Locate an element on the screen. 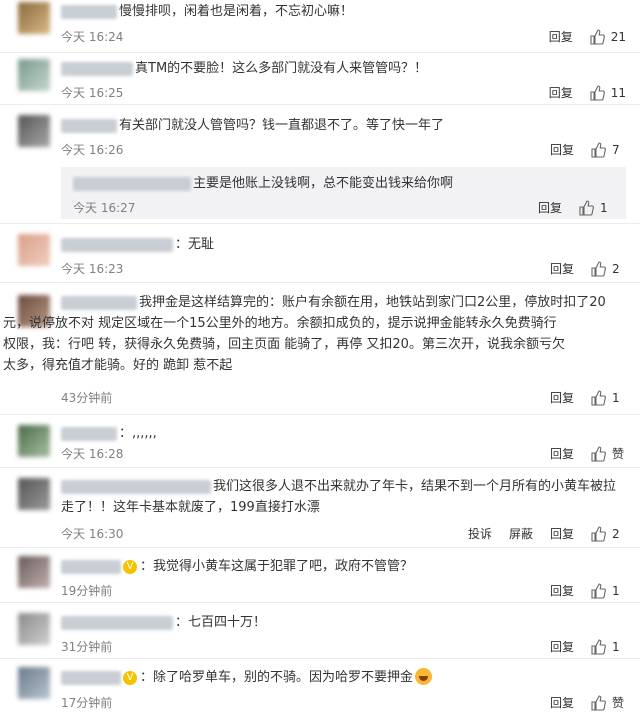 The height and width of the screenshot is (716, 640). like-count: 11 is located at coordinates (618, 92).